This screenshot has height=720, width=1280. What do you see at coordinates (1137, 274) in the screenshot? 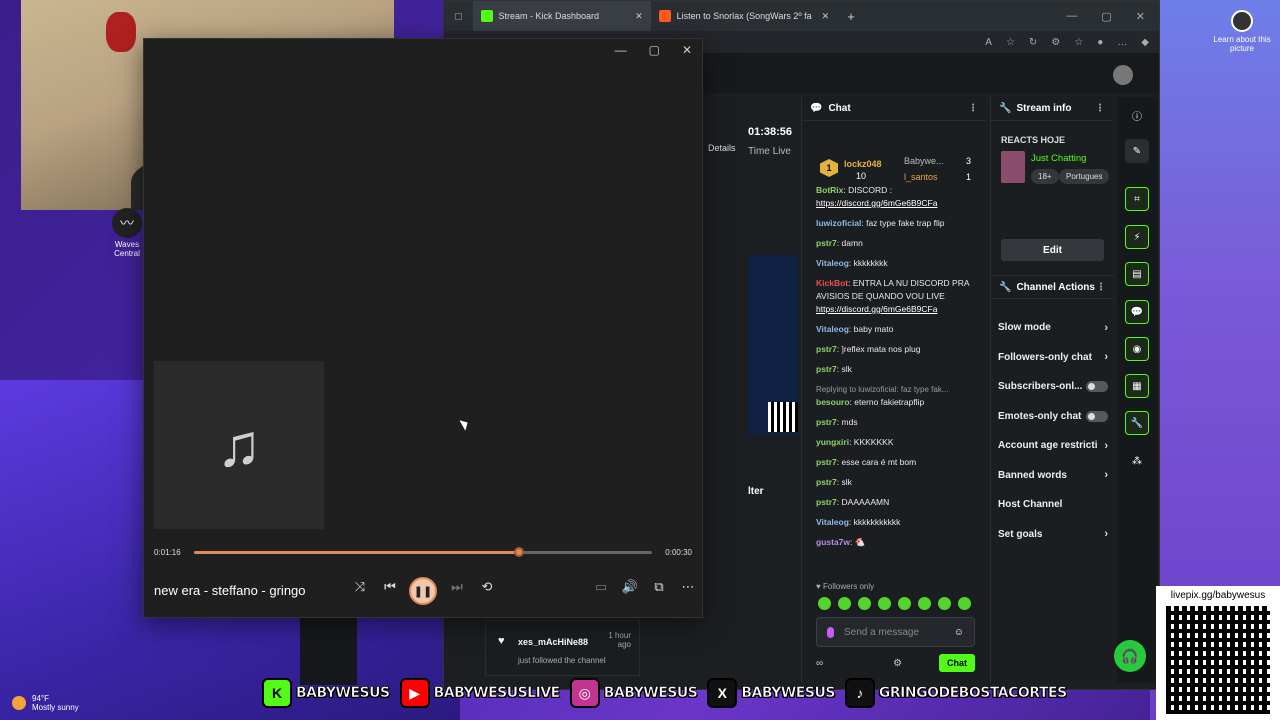
I see `document-icon: ▤` at bounding box center [1137, 274].